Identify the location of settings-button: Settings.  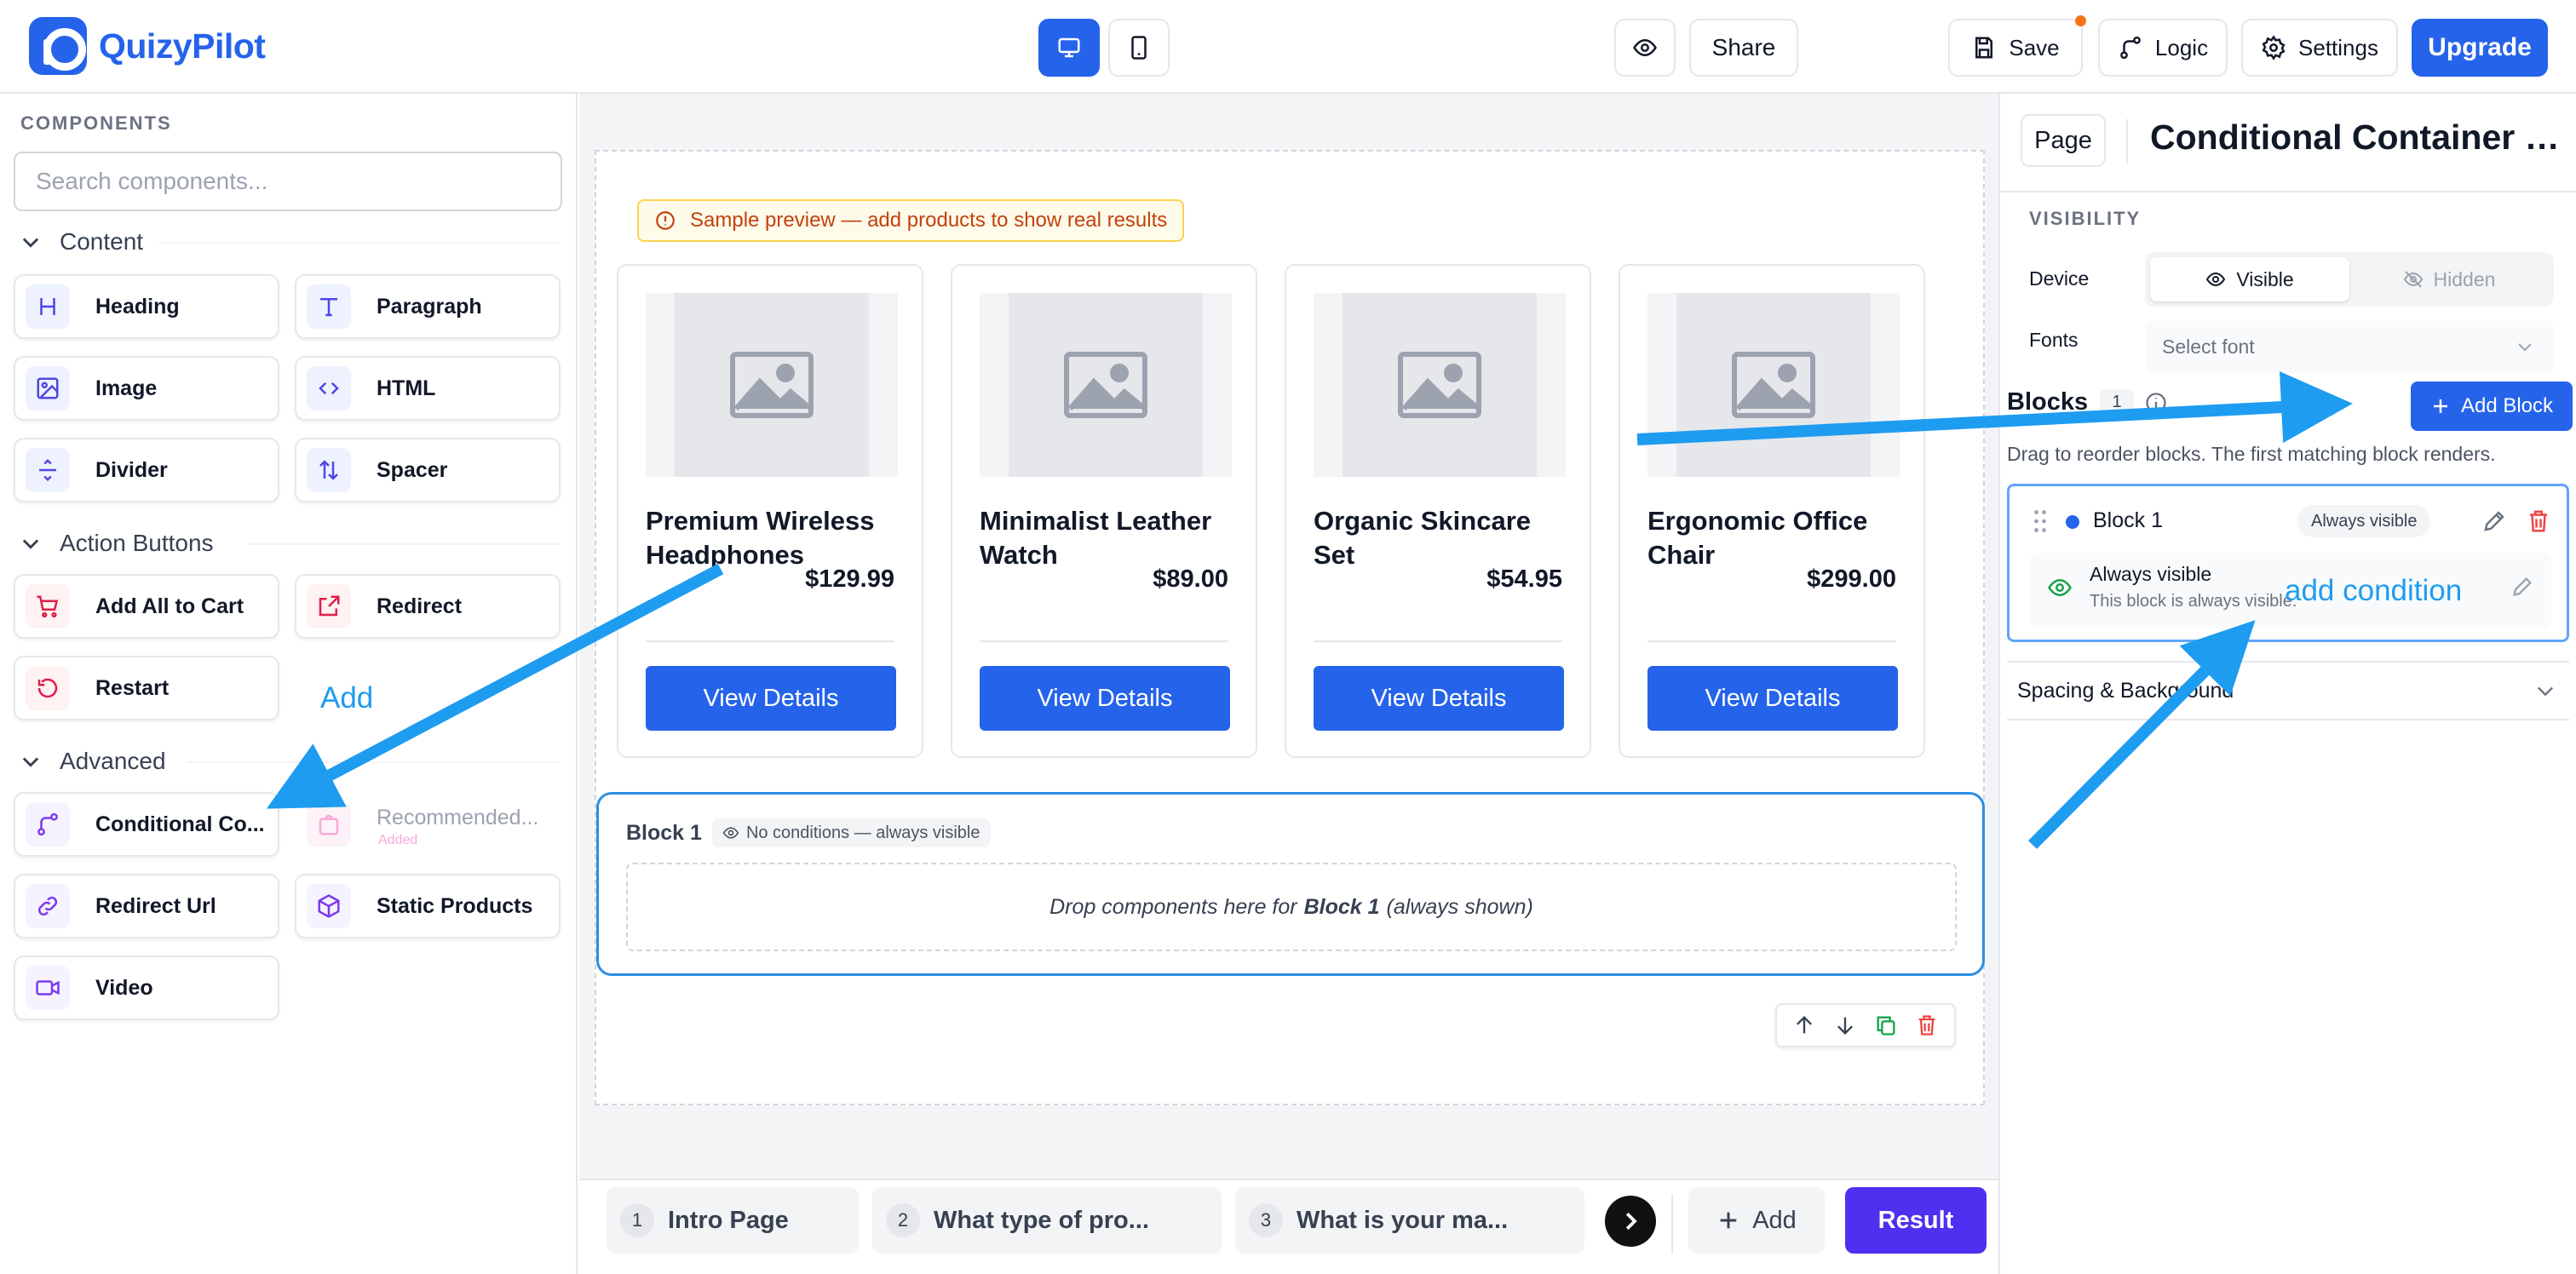
(2320, 48).